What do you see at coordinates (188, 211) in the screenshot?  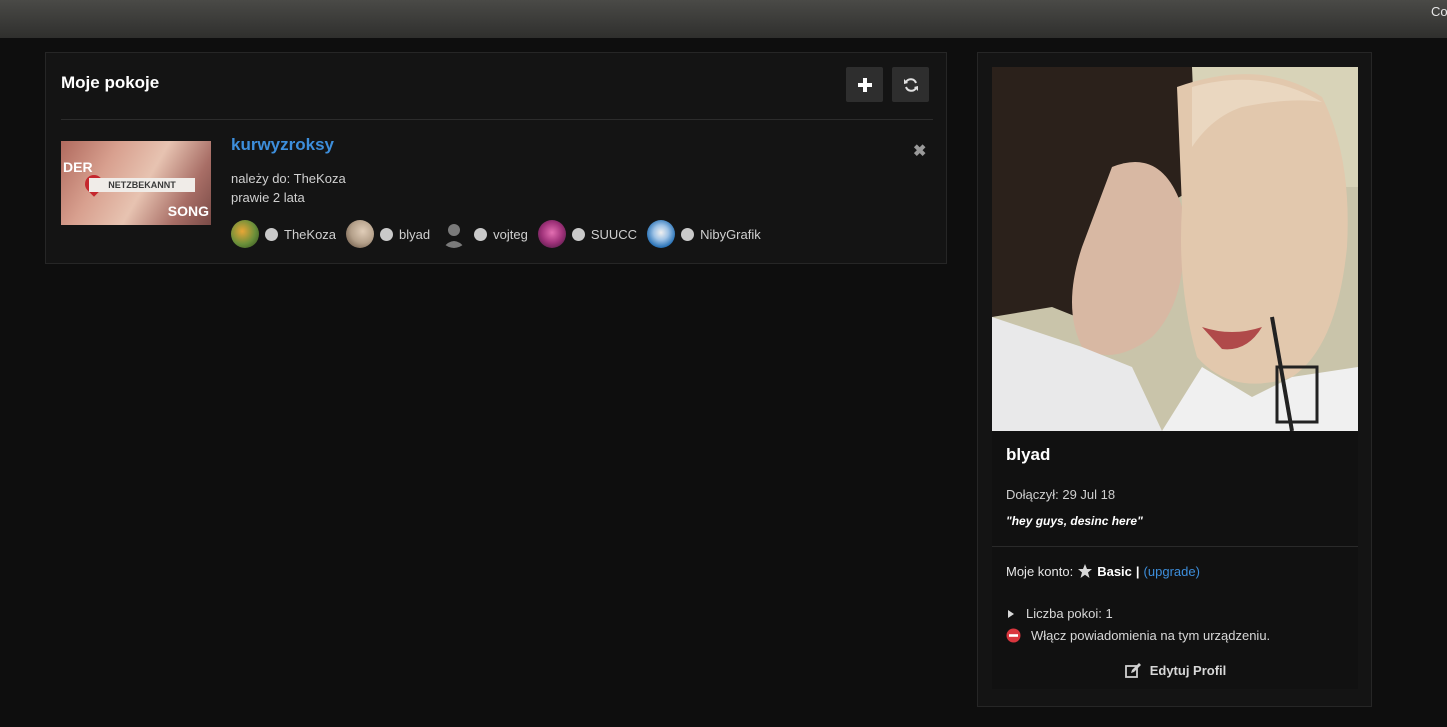 I see `thumb-text-bottom: SONG` at bounding box center [188, 211].